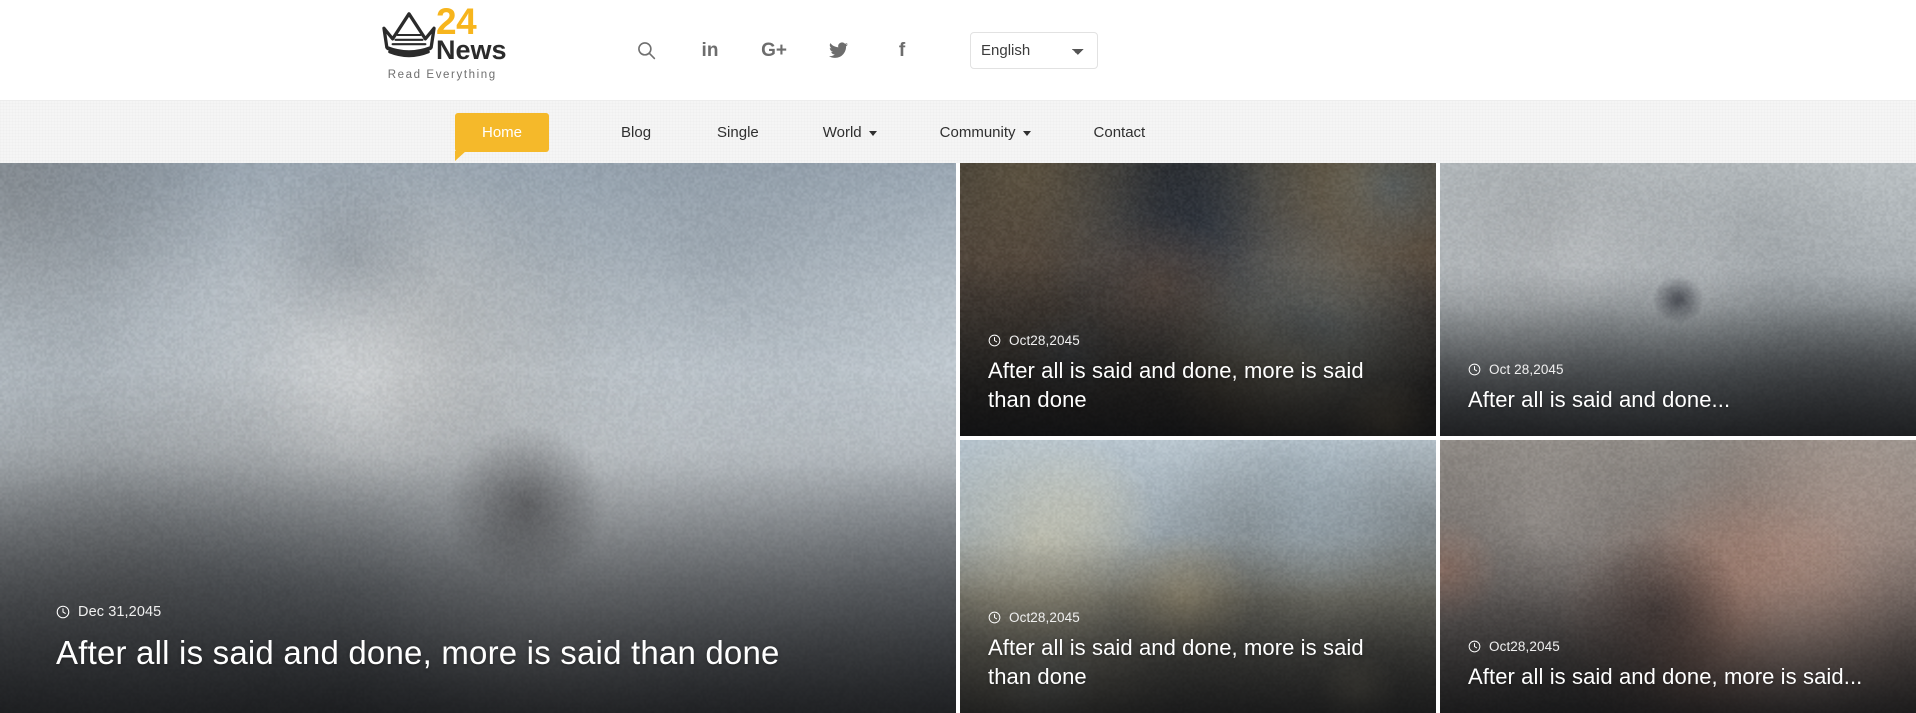 The image size is (1916, 713). What do you see at coordinates (1678, 369) in the screenshot?
I see `post-meta-2: Oct 28,2045` at bounding box center [1678, 369].